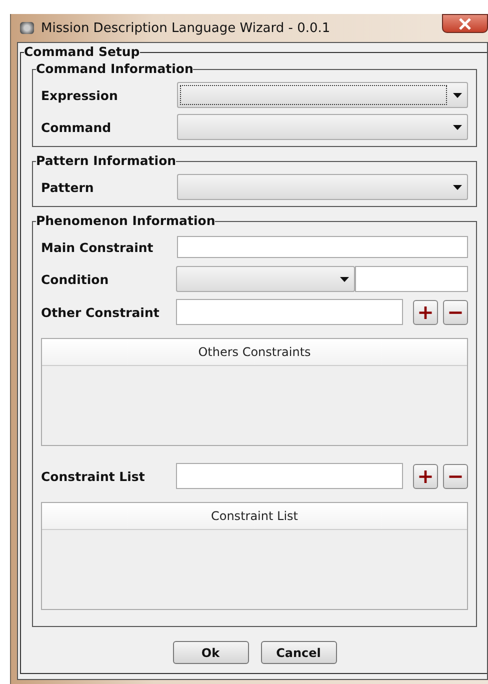 This screenshot has width=488, height=684. Describe the element at coordinates (210, 652) in the screenshot. I see `dialog-button: Ok` at that location.